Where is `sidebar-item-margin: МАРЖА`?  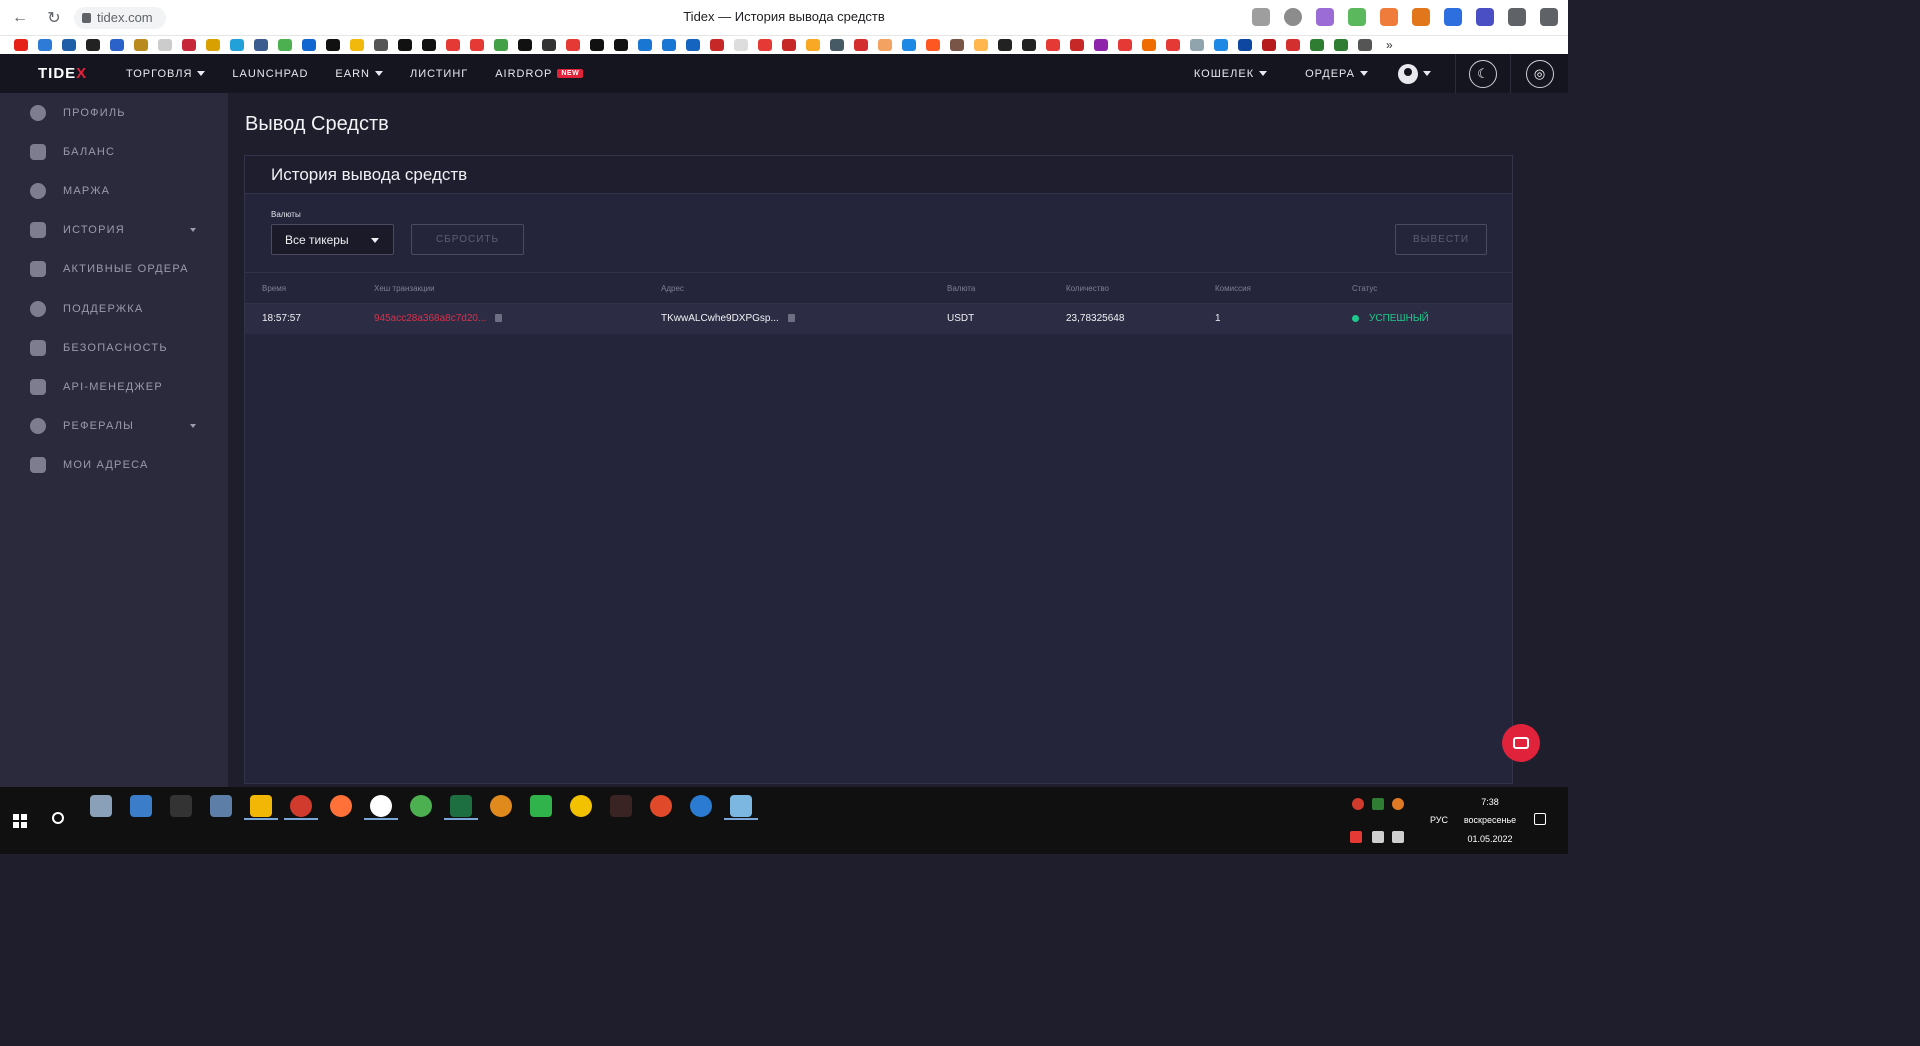
sidebar-item-margin: МАРЖА is located at coordinates (114, 190).